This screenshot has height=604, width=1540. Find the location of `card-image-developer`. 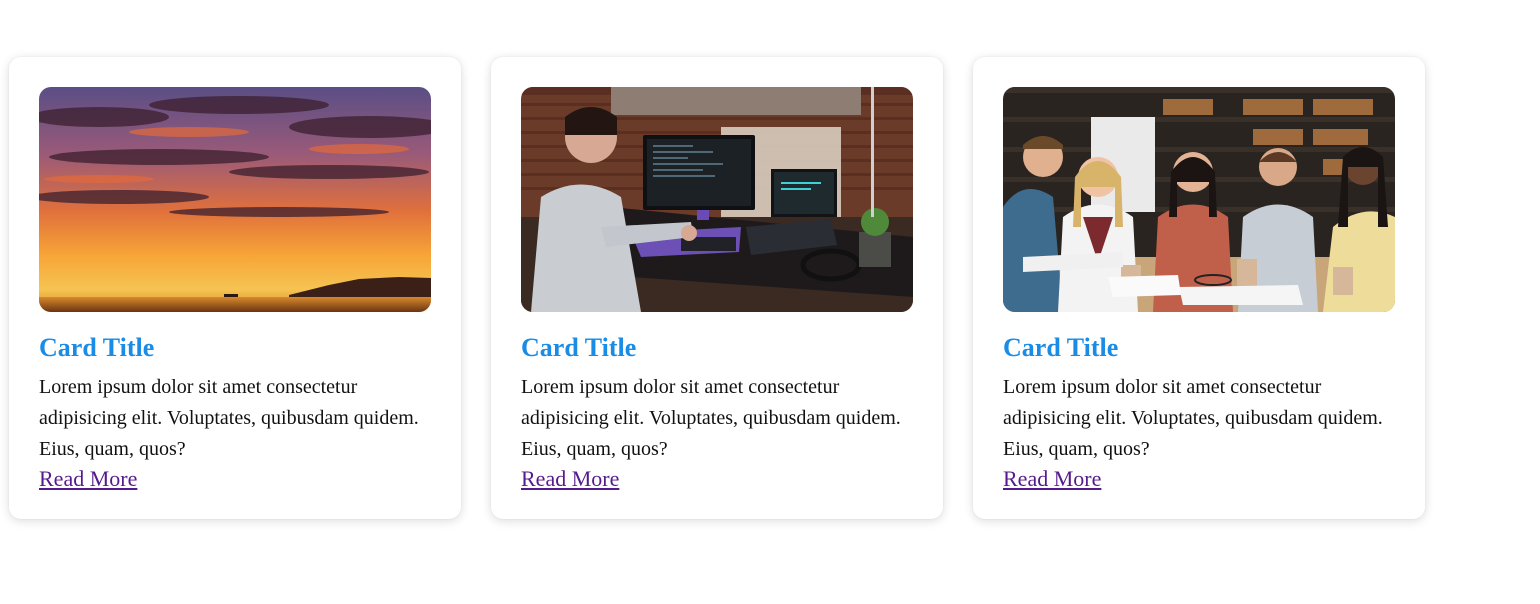

card-image-developer is located at coordinates (717, 199).